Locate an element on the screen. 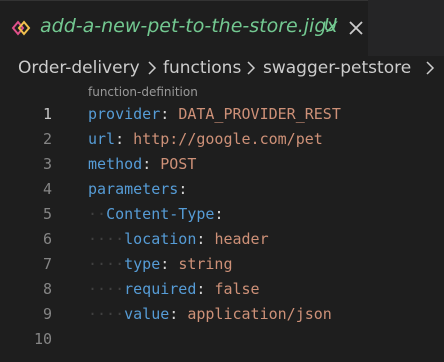 The image size is (444, 362). line-number: 1 is located at coordinates (47, 114).